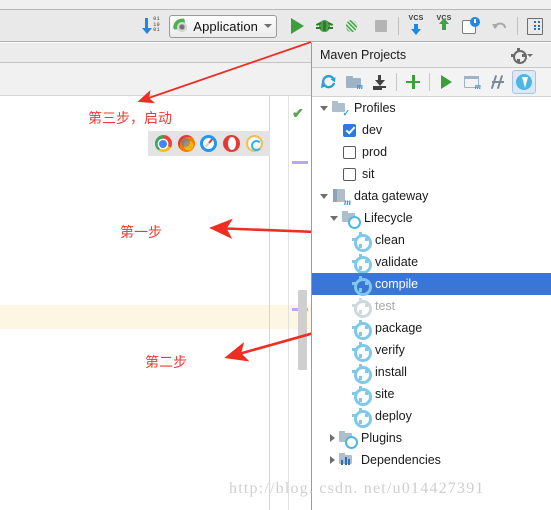 This screenshot has height=510, width=551. I want to click on local-history-button, so click(472, 26).